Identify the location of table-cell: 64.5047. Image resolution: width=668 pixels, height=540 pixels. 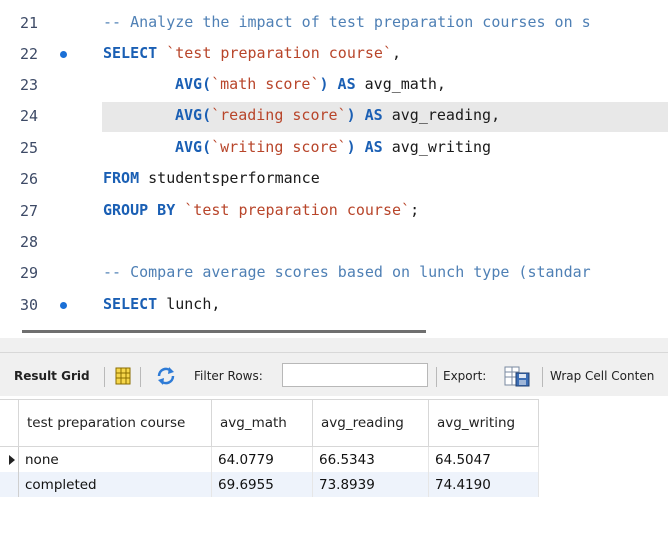
(483, 459).